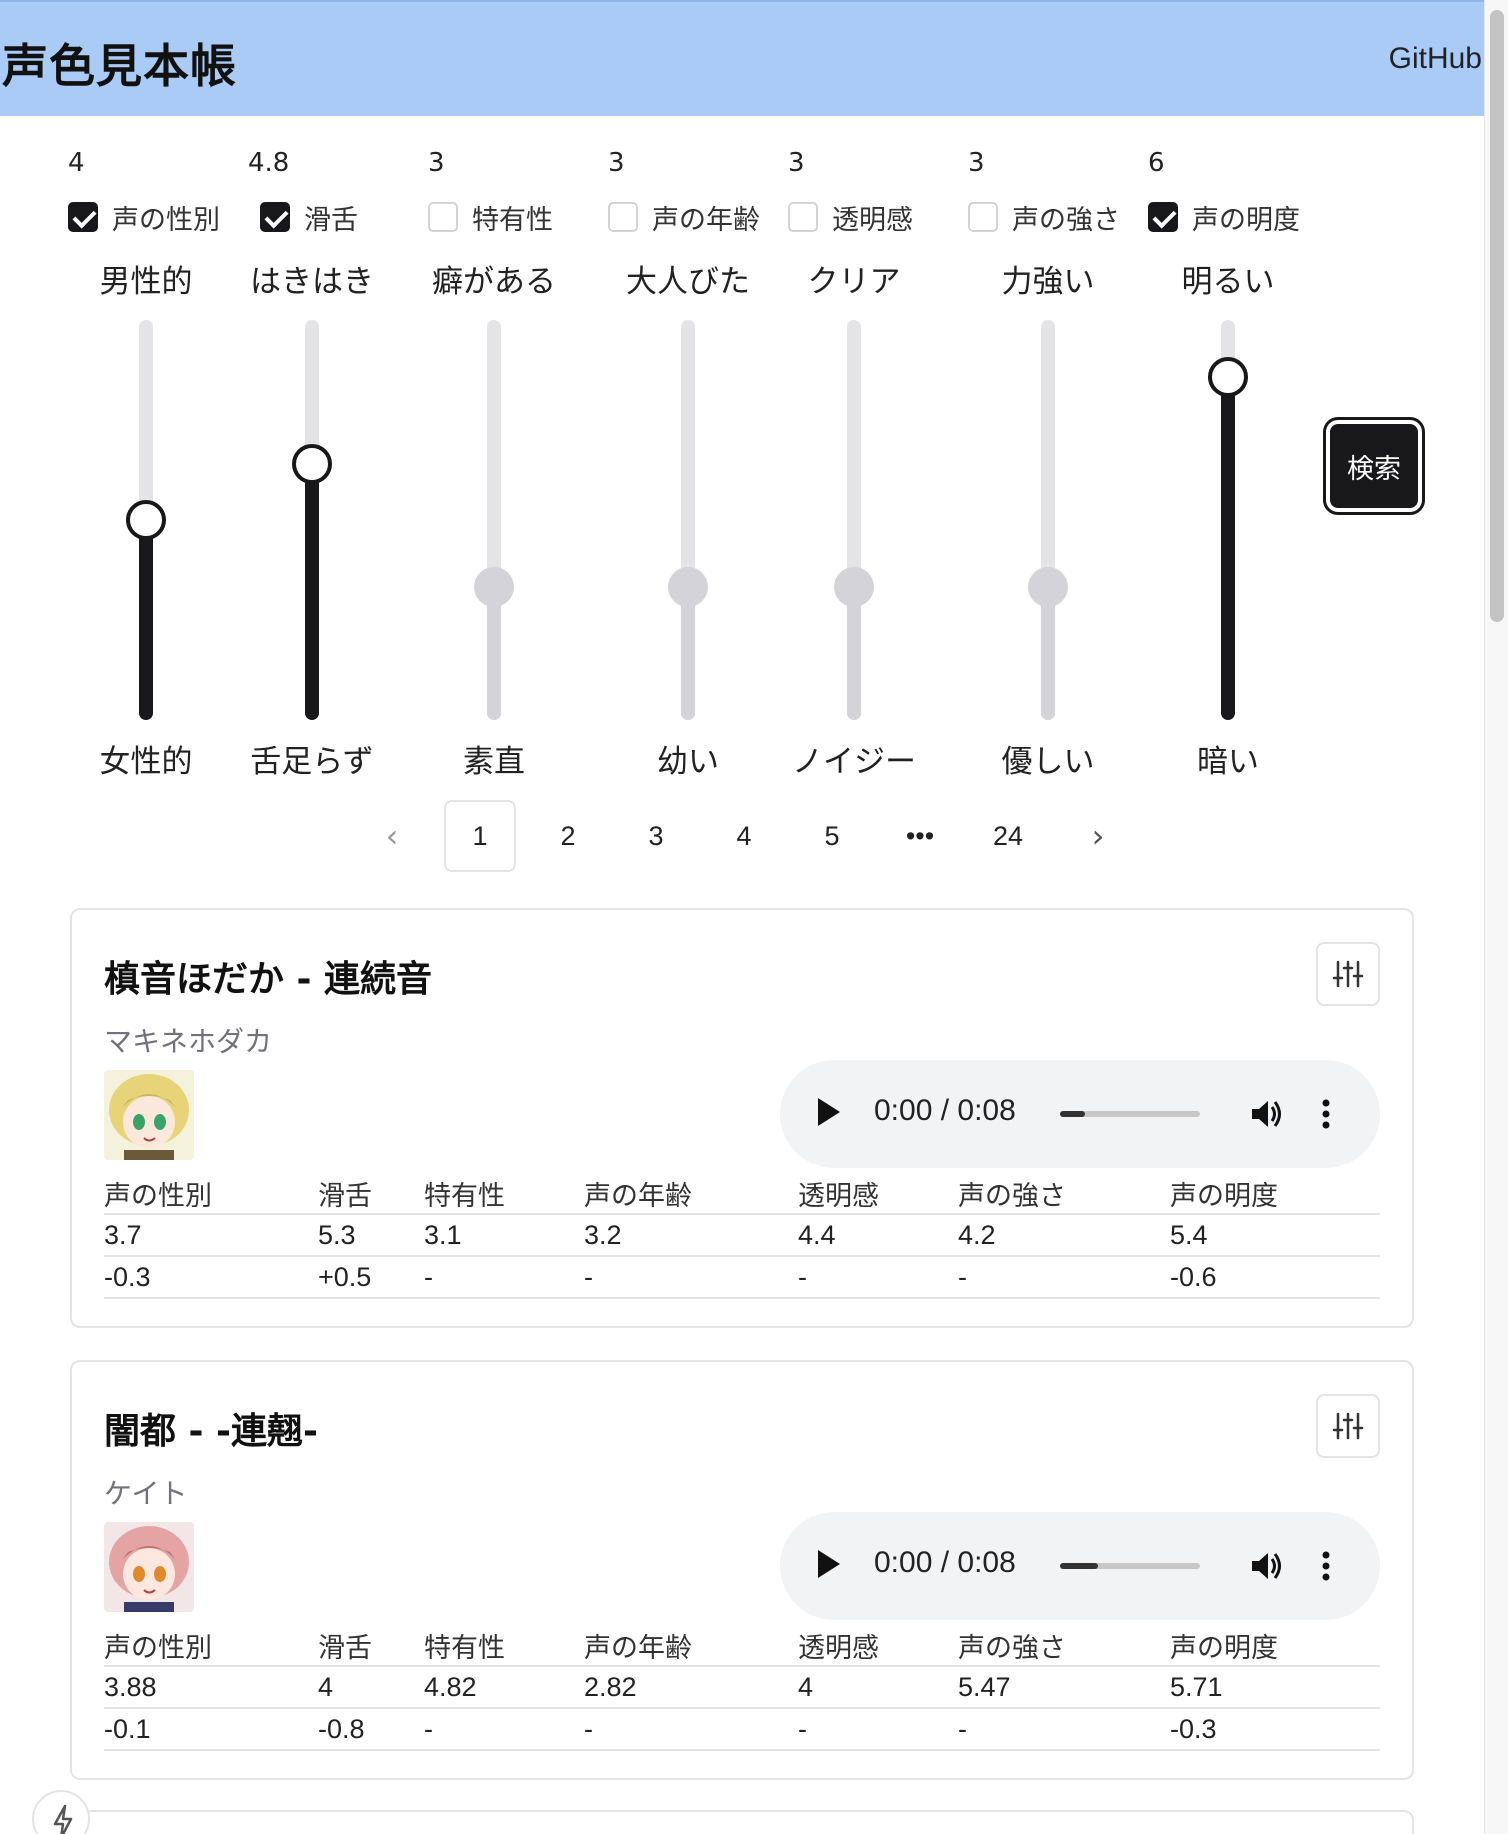 Image resolution: width=1508 pixels, height=1834 pixels. I want to click on stats-values-row: 3.7 5.3 3.1 3.2 4.4 4.2 5.4, so click(742, 1235).